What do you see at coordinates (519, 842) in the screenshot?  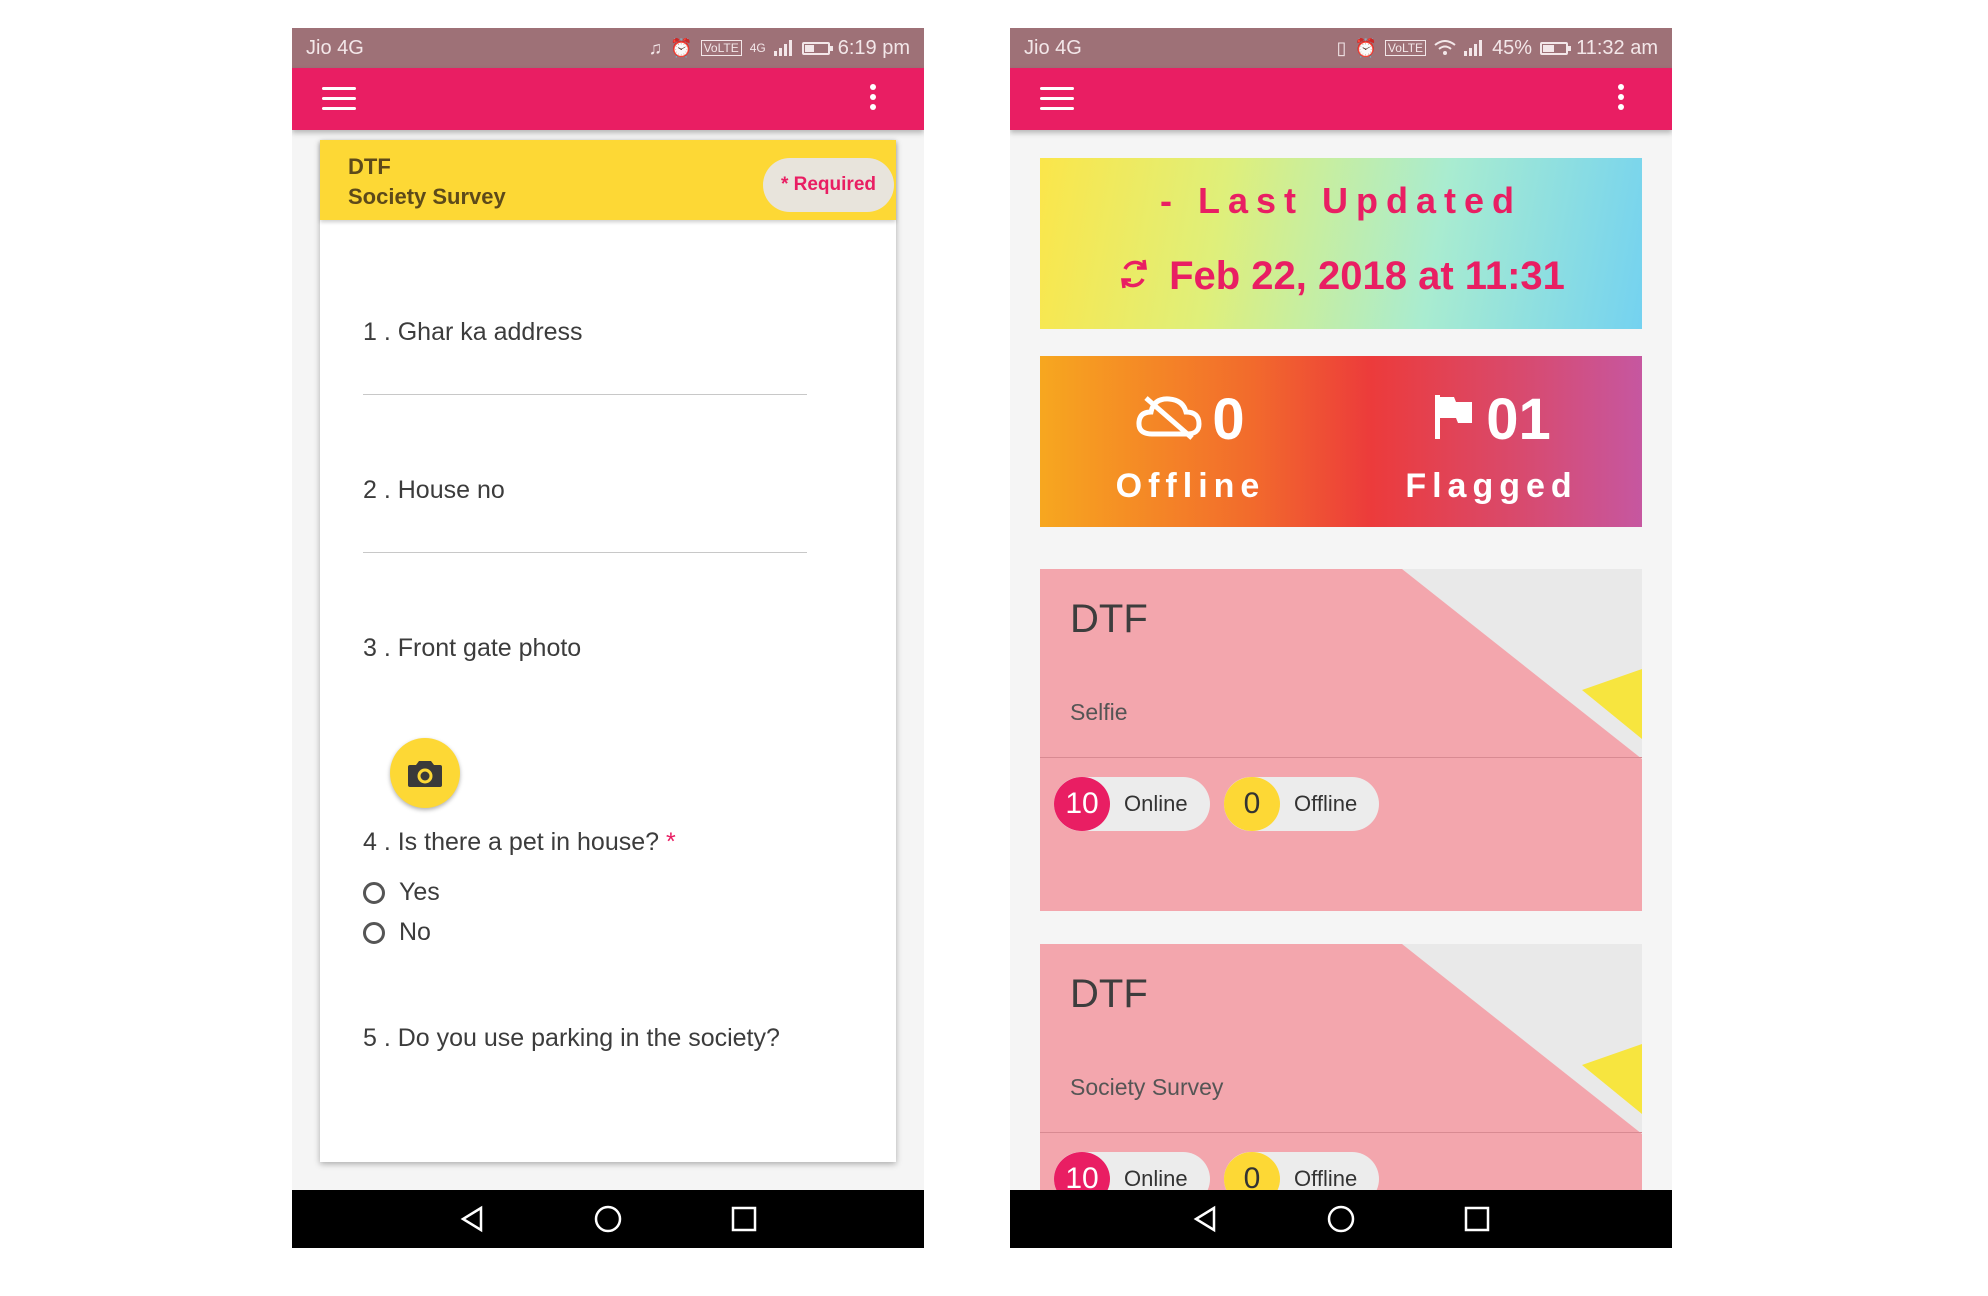 I see `question-4-label: 4 . Is there a pet in house? *` at bounding box center [519, 842].